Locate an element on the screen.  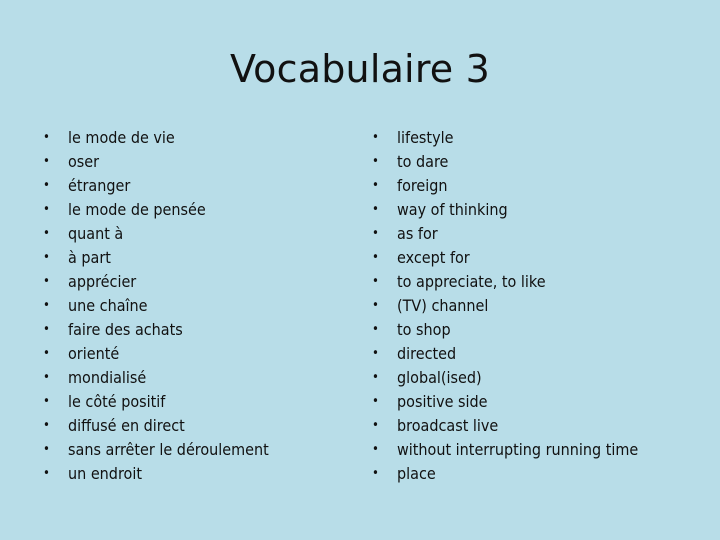
english-translation-label: global(ised) is located at coordinates (439, 377).